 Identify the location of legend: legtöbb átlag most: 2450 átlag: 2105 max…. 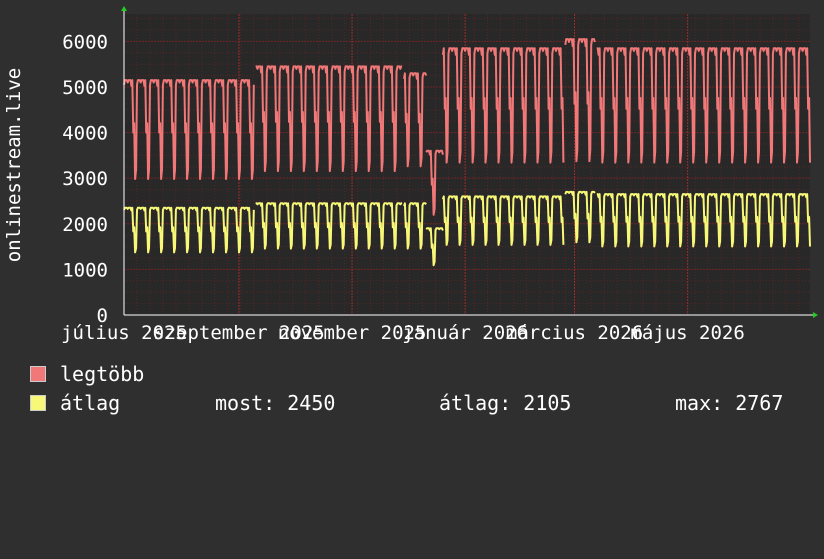
(420, 392).